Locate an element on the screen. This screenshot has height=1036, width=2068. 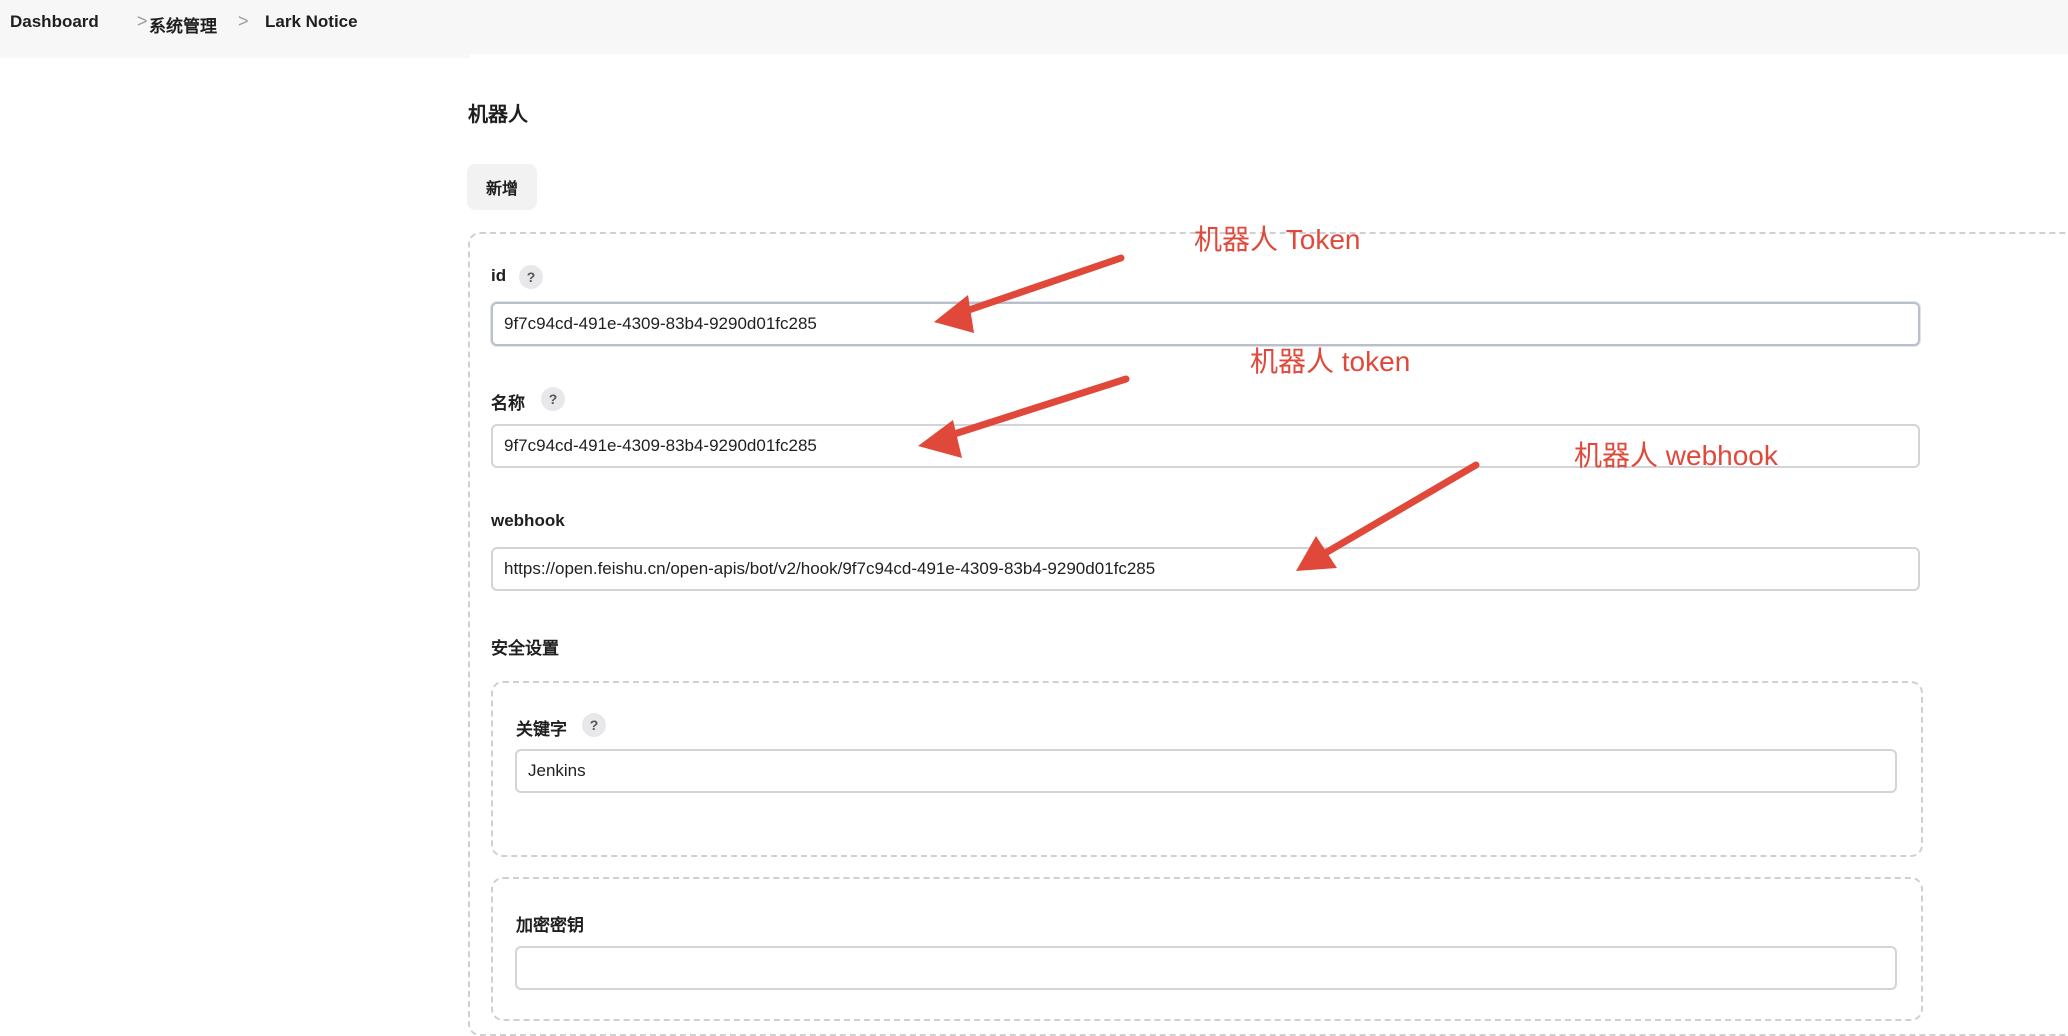
breadcrumb-system-management: 系统管理 is located at coordinates (183, 24).